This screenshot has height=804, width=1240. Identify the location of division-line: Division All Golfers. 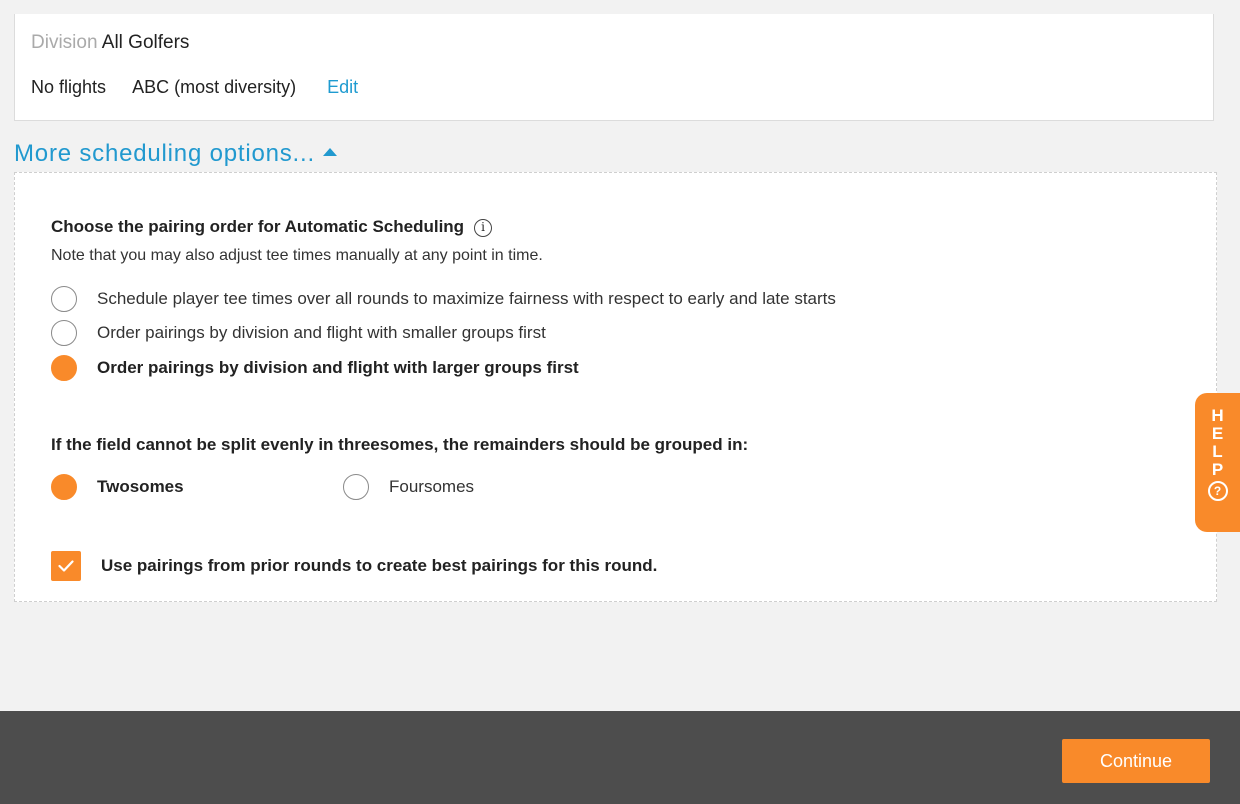
(110, 43).